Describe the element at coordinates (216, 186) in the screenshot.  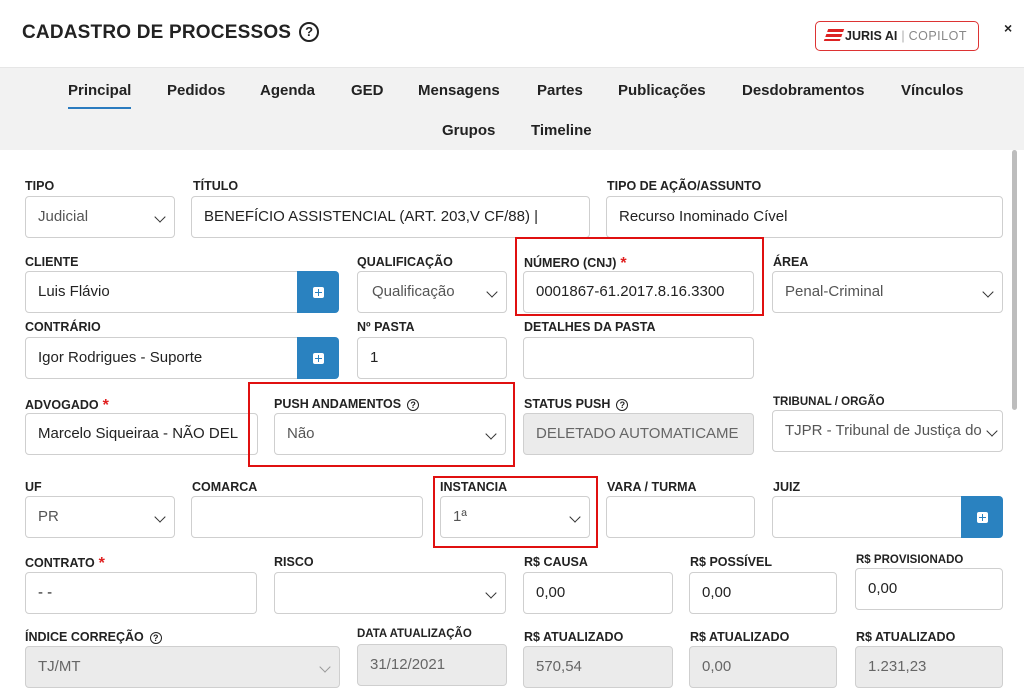
I see `titulo-label: TÍTULO` at that location.